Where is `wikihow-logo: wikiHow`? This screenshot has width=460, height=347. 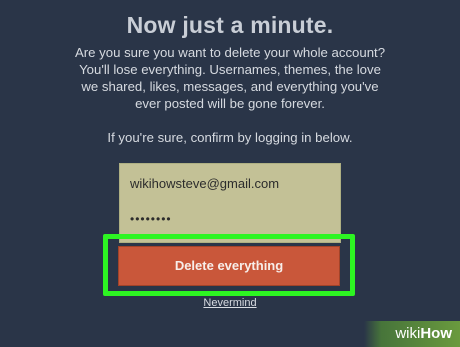 wikihow-logo: wikiHow is located at coordinates (423, 333).